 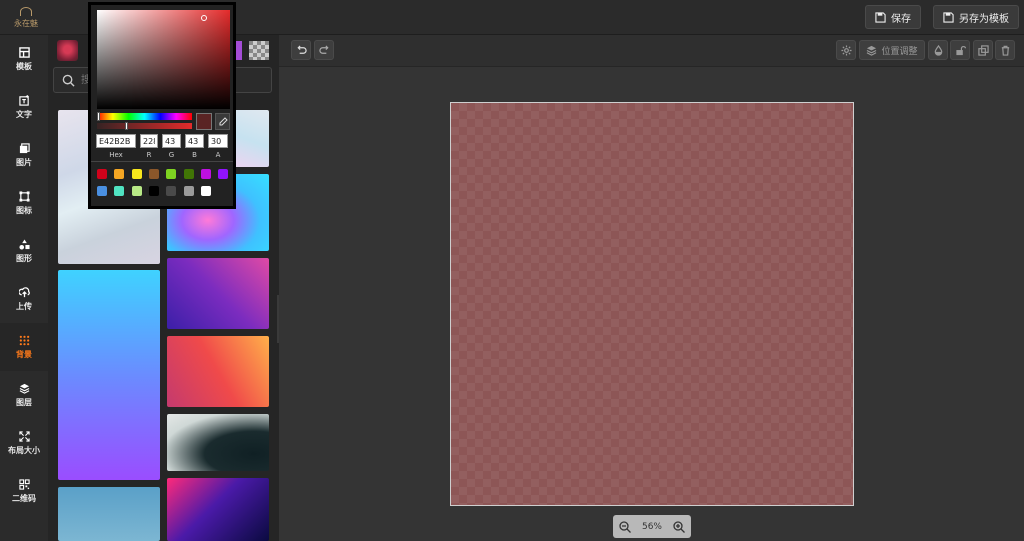 I want to click on eyedropper-button, so click(x=222, y=121).